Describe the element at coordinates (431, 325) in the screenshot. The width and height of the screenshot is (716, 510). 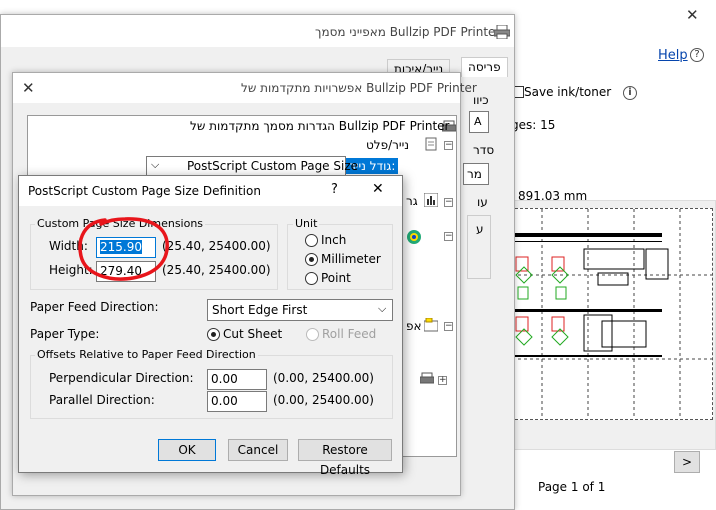
I see `document-options-icon` at that location.